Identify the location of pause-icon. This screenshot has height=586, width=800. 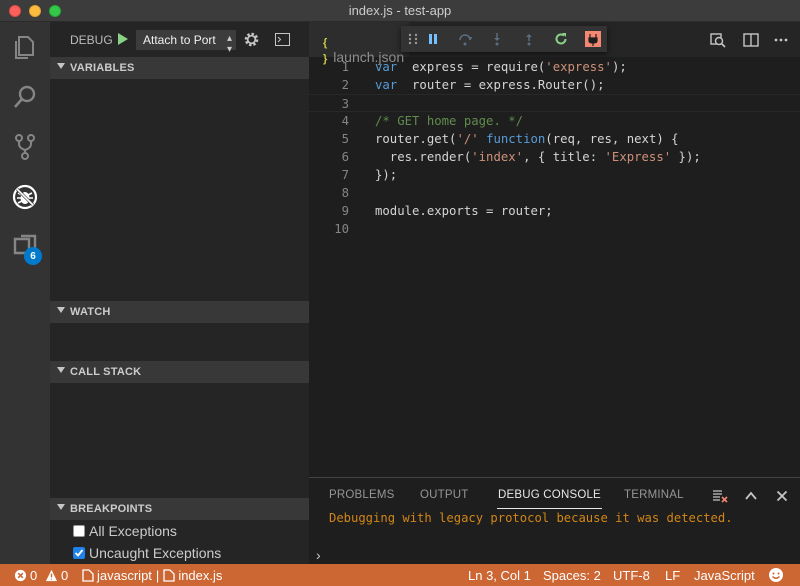
(433, 39).